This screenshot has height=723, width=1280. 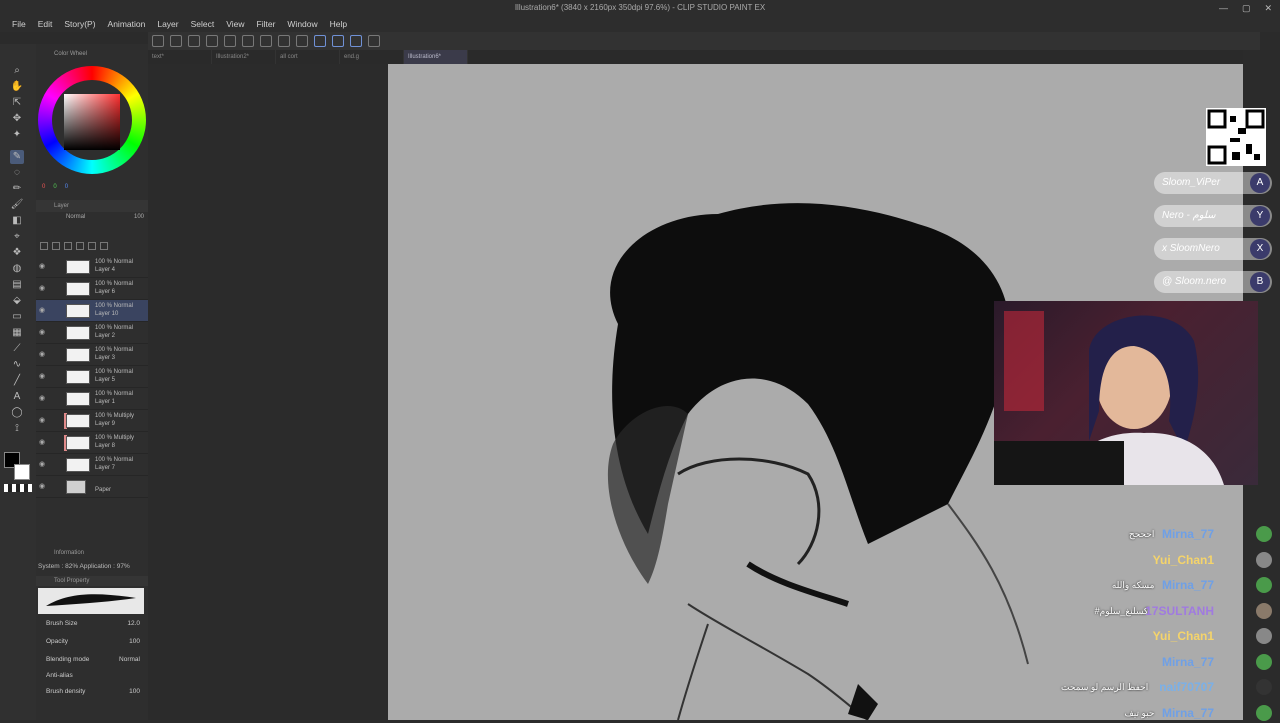 What do you see at coordinates (244, 57) in the screenshot?
I see `tab-illustration2: Illustration2*` at bounding box center [244, 57].